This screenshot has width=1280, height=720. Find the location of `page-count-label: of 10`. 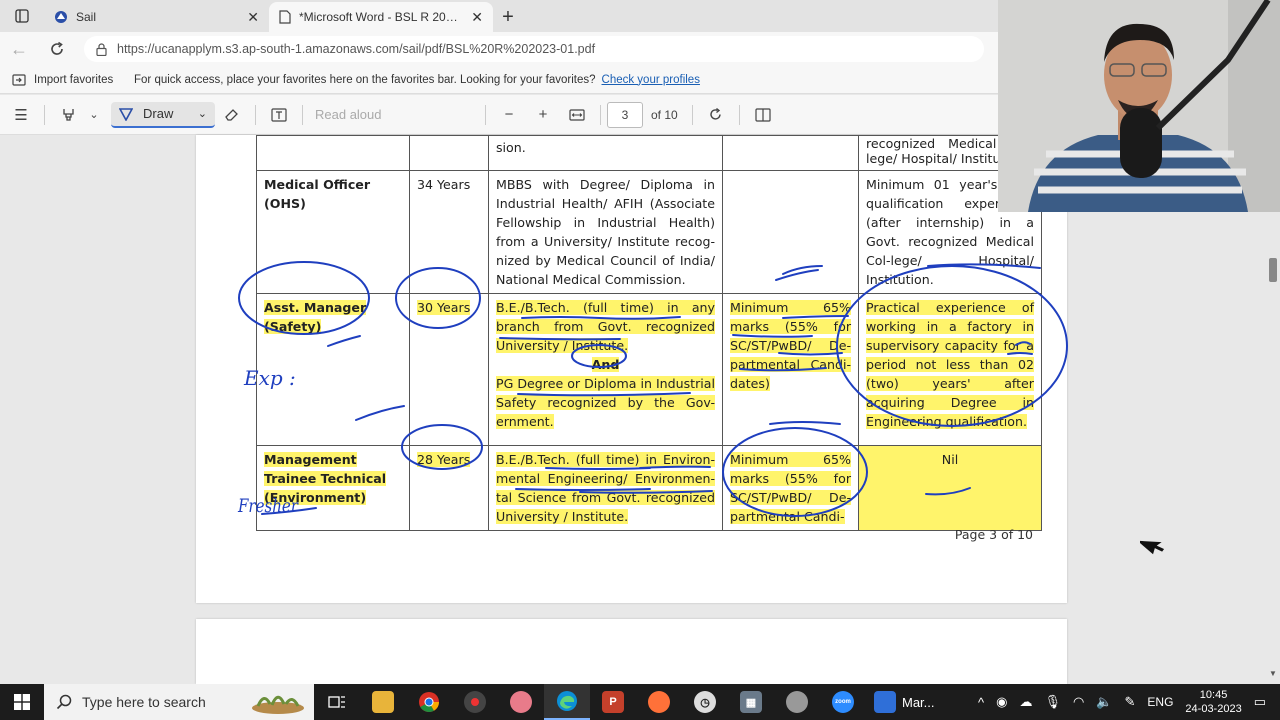

page-count-label: of 10 is located at coordinates (664, 114).